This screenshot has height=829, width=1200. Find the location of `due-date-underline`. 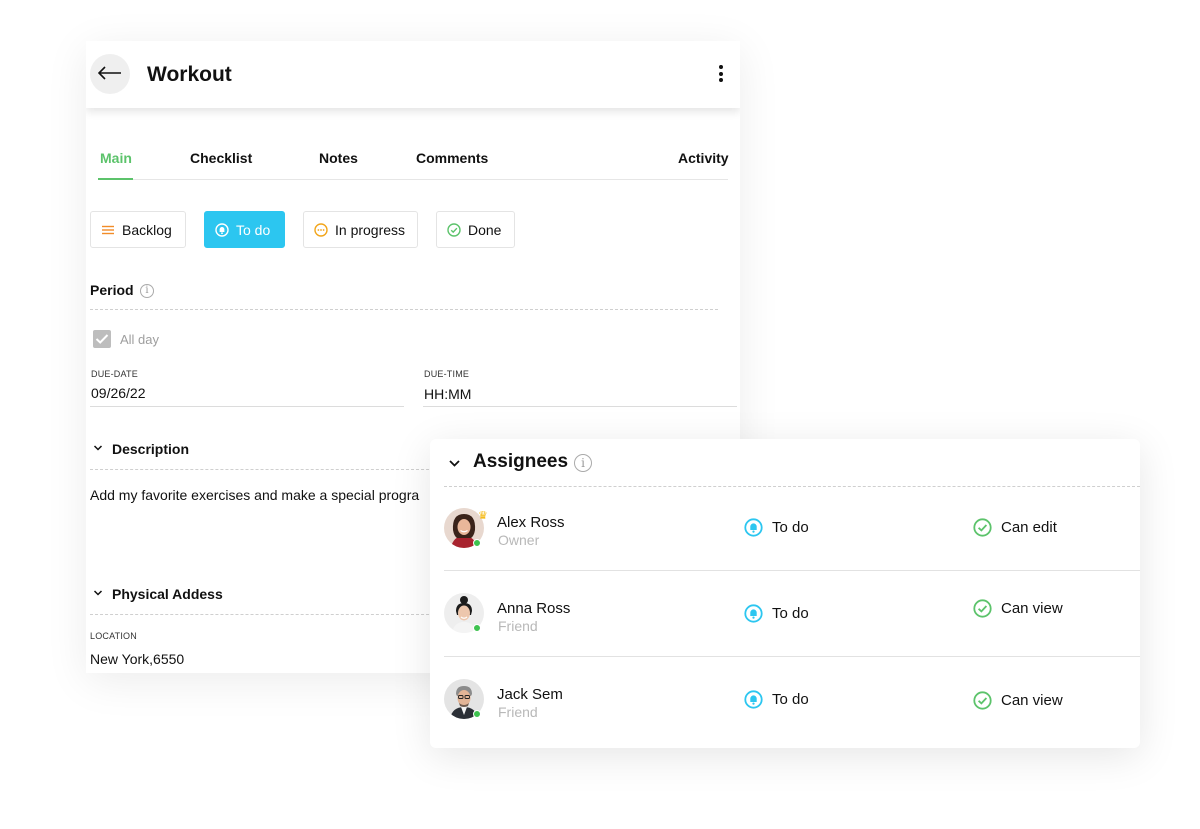

due-date-underline is located at coordinates (247, 406).